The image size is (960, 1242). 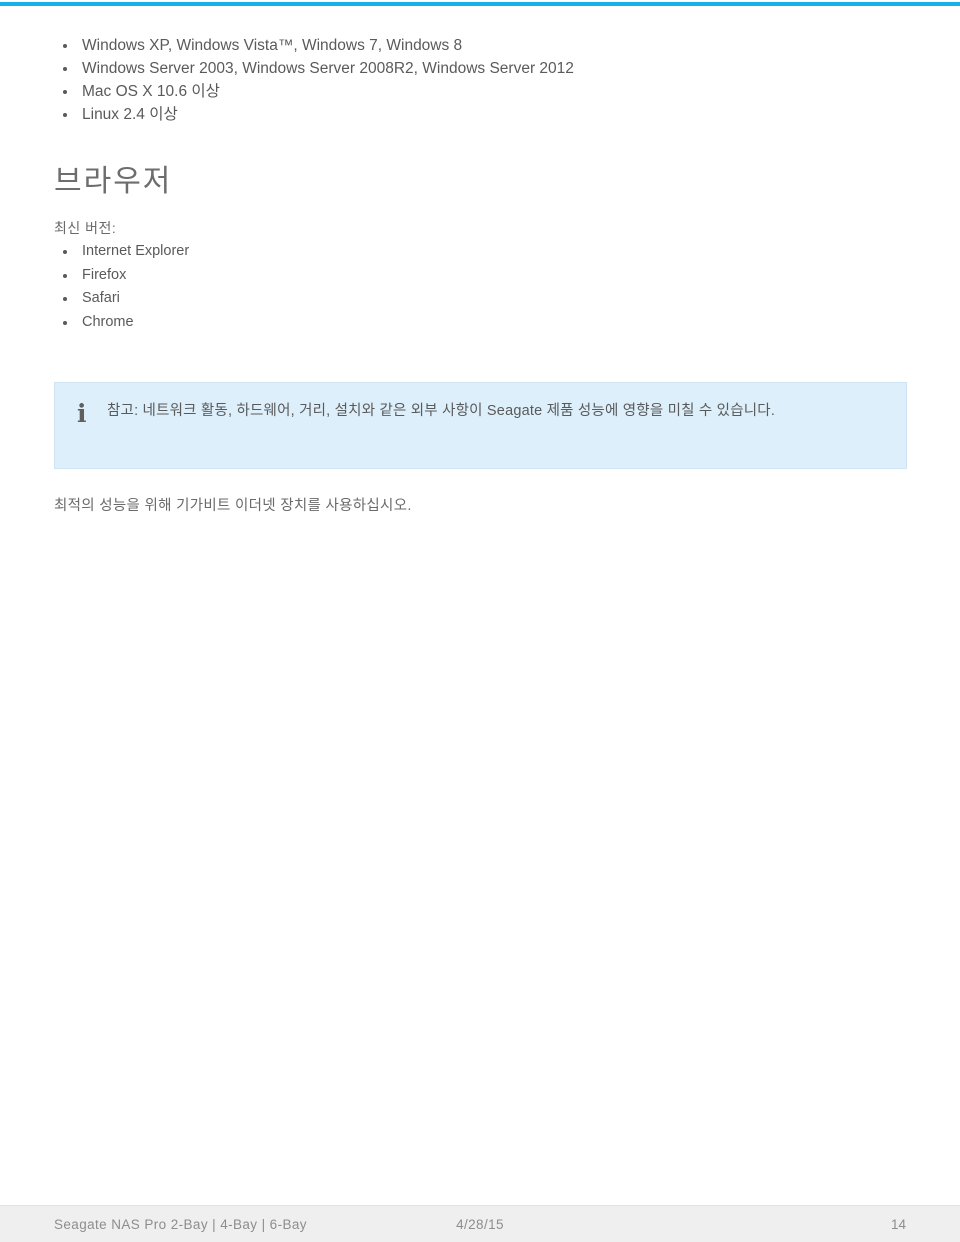 What do you see at coordinates (480, 276) in the screenshot?
I see `list-item: Firefox` at bounding box center [480, 276].